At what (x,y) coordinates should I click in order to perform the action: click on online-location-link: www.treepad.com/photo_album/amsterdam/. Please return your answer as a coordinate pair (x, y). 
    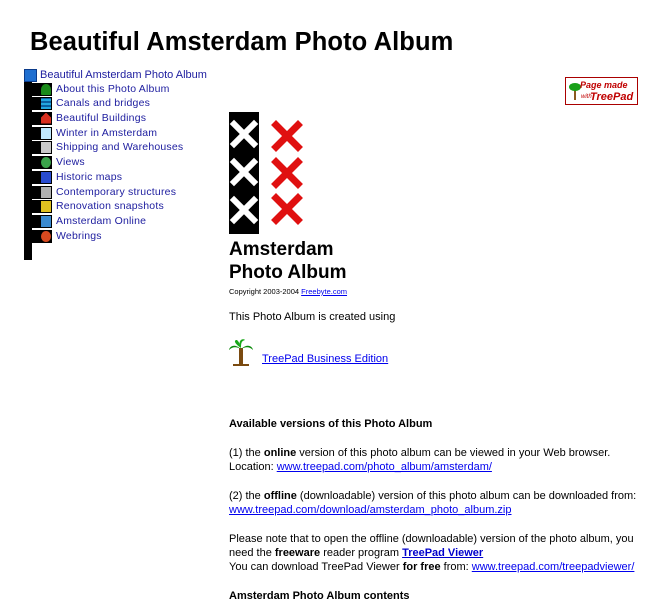
    Looking at the image, I should click on (384, 467).